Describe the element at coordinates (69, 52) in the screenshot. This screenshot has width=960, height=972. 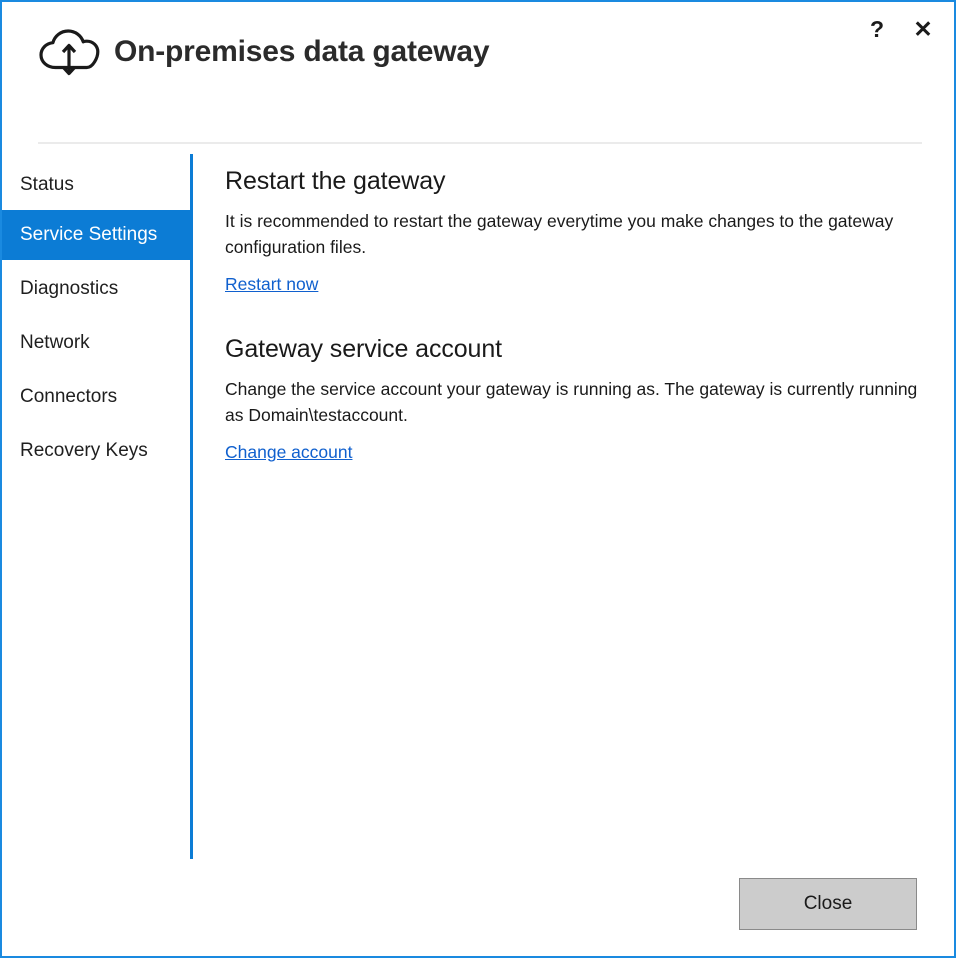
I see `cloud-sync-icon` at that location.